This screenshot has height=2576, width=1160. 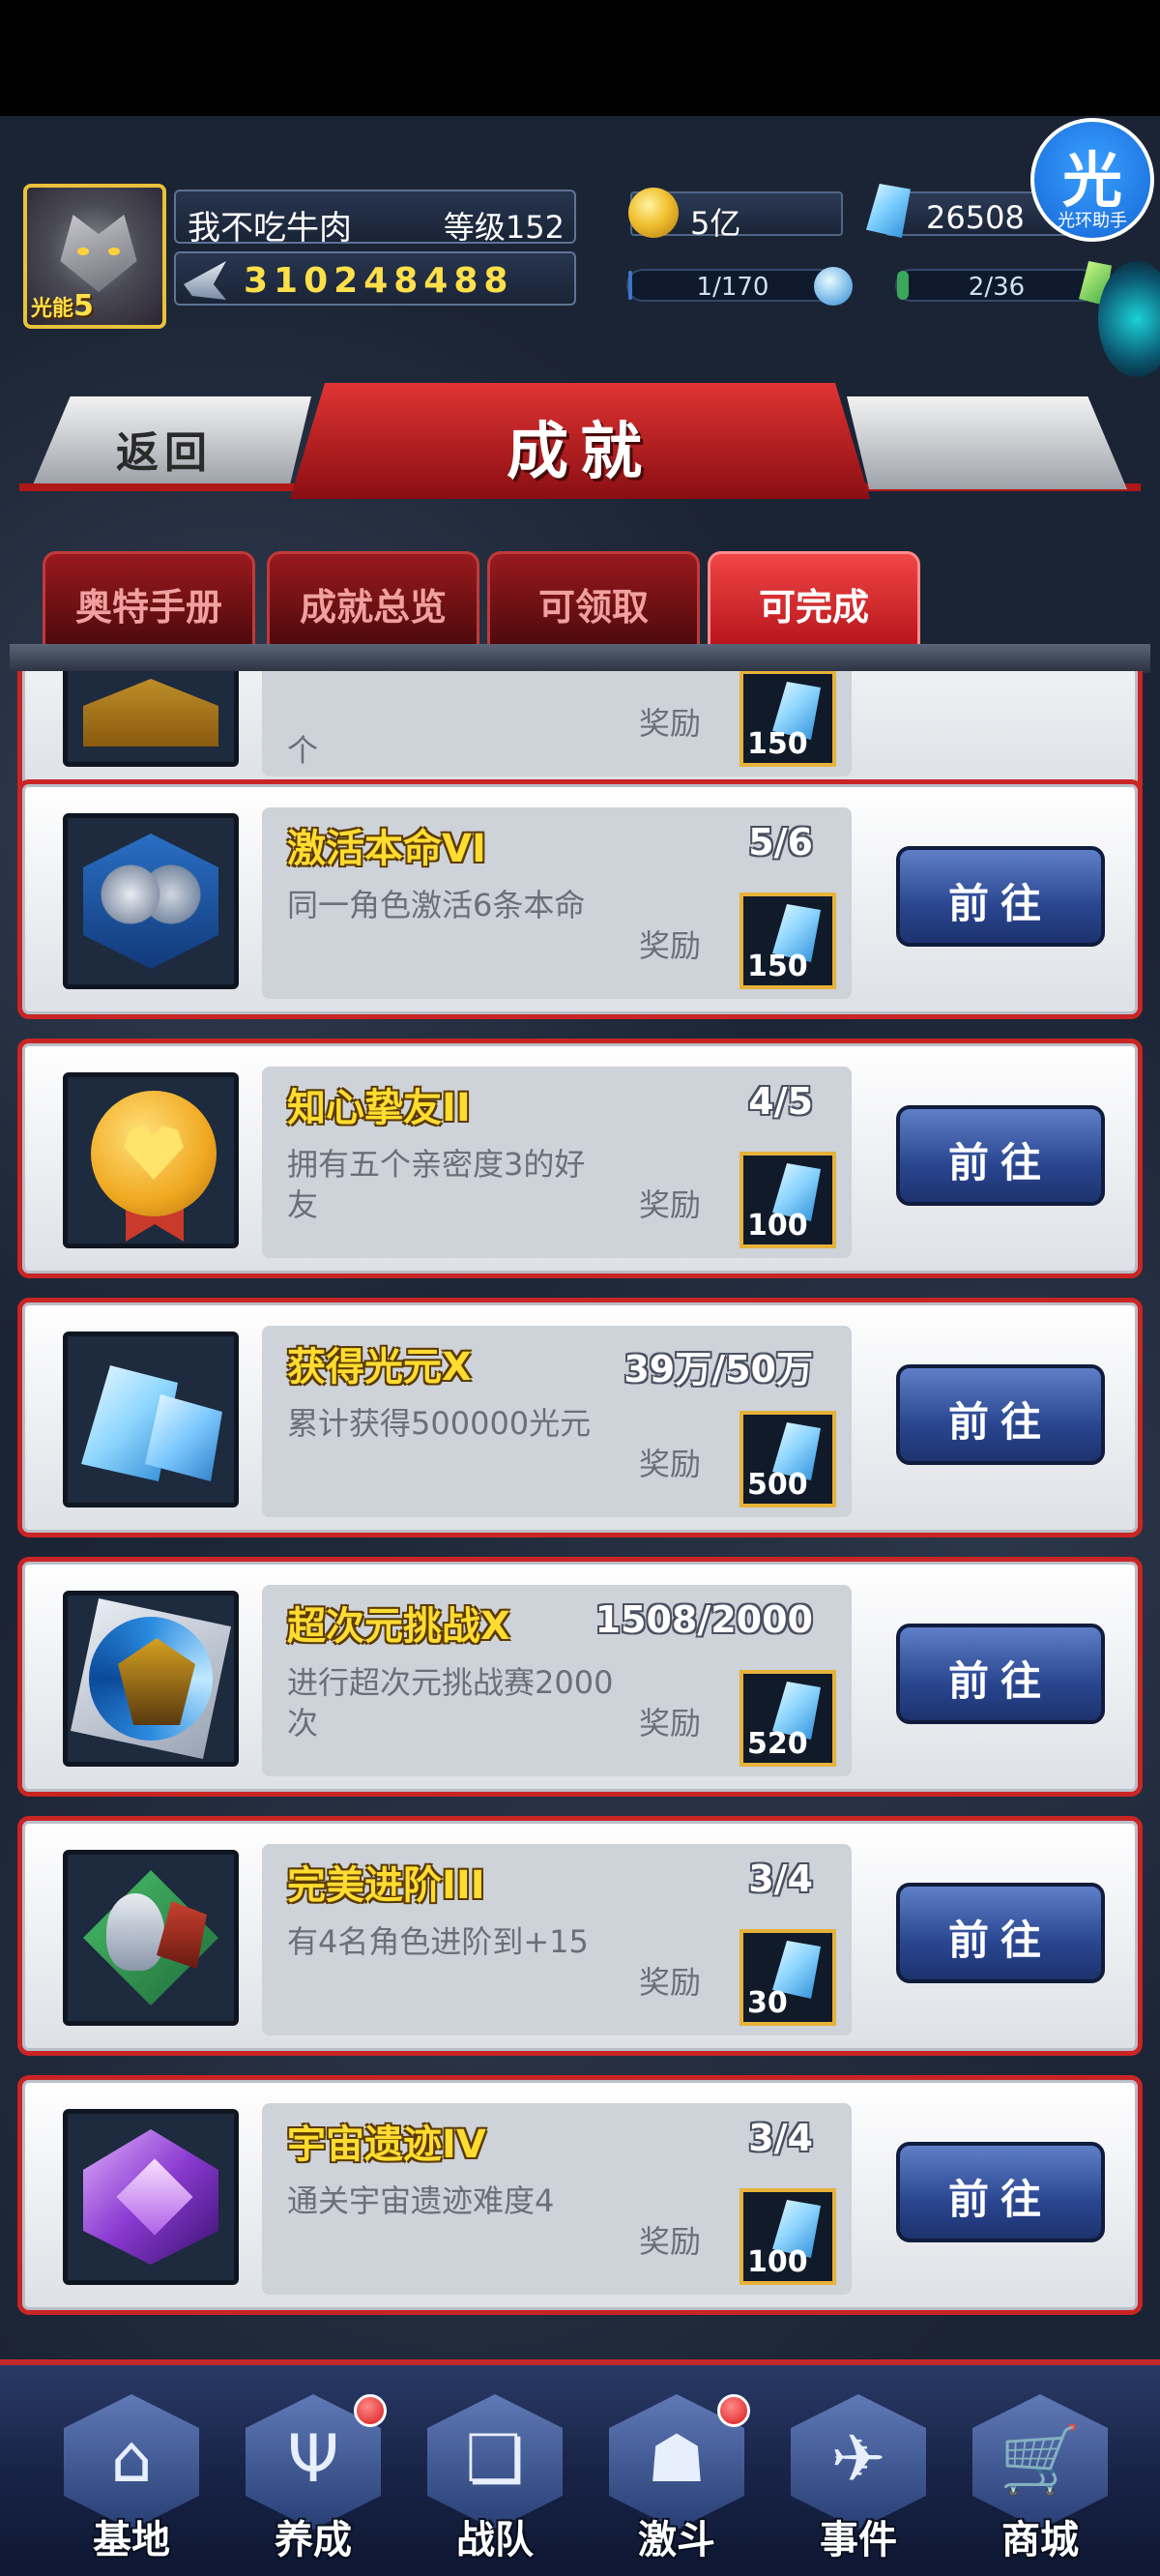 What do you see at coordinates (63, 306) in the screenshot?
I see `light-energy-level: 光能5` at bounding box center [63, 306].